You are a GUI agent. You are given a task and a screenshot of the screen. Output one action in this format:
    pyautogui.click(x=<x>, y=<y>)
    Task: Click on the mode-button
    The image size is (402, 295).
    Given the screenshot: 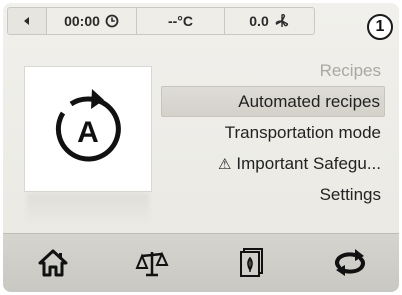 What is the action you would take?
    pyautogui.click(x=350, y=263)
    